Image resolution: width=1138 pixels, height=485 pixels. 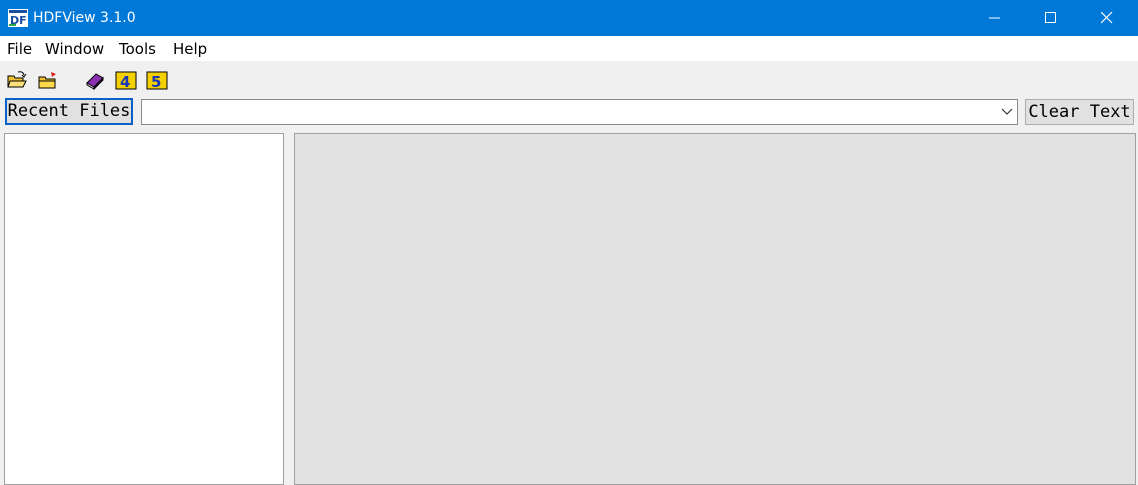 I want to click on toolbar: 4 5, so click(x=569, y=79).